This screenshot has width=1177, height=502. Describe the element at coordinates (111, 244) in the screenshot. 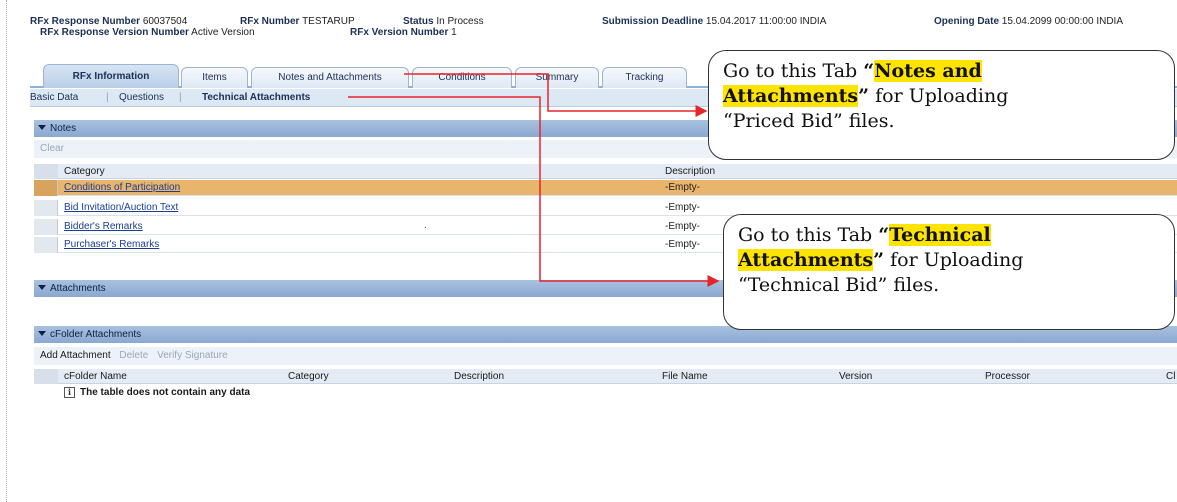

I see `category-link: Purchaser's Remarks` at that location.